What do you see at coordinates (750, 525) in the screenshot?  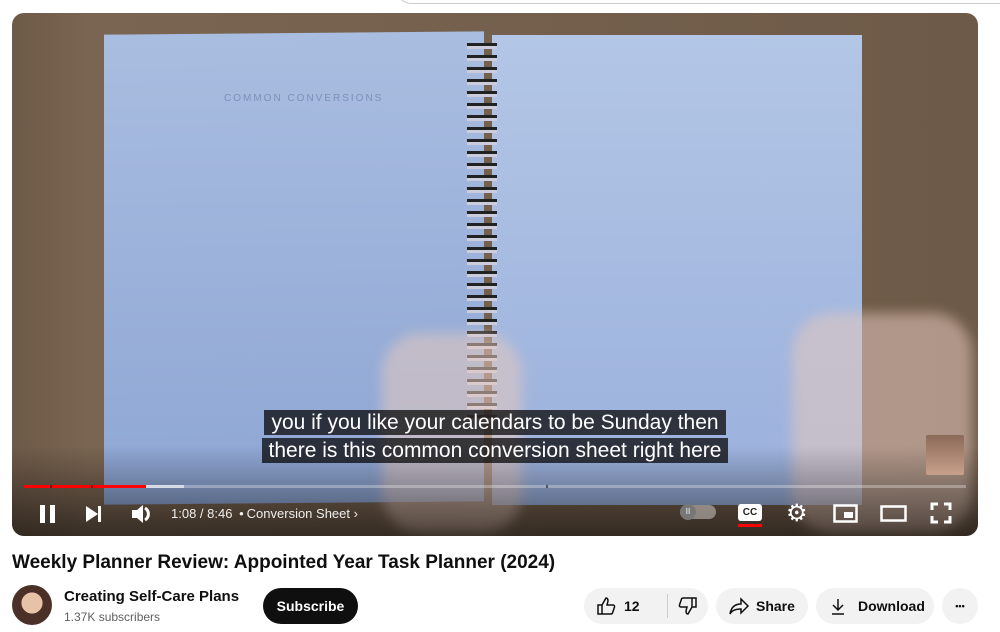 I see `captions-active-indicator` at bounding box center [750, 525].